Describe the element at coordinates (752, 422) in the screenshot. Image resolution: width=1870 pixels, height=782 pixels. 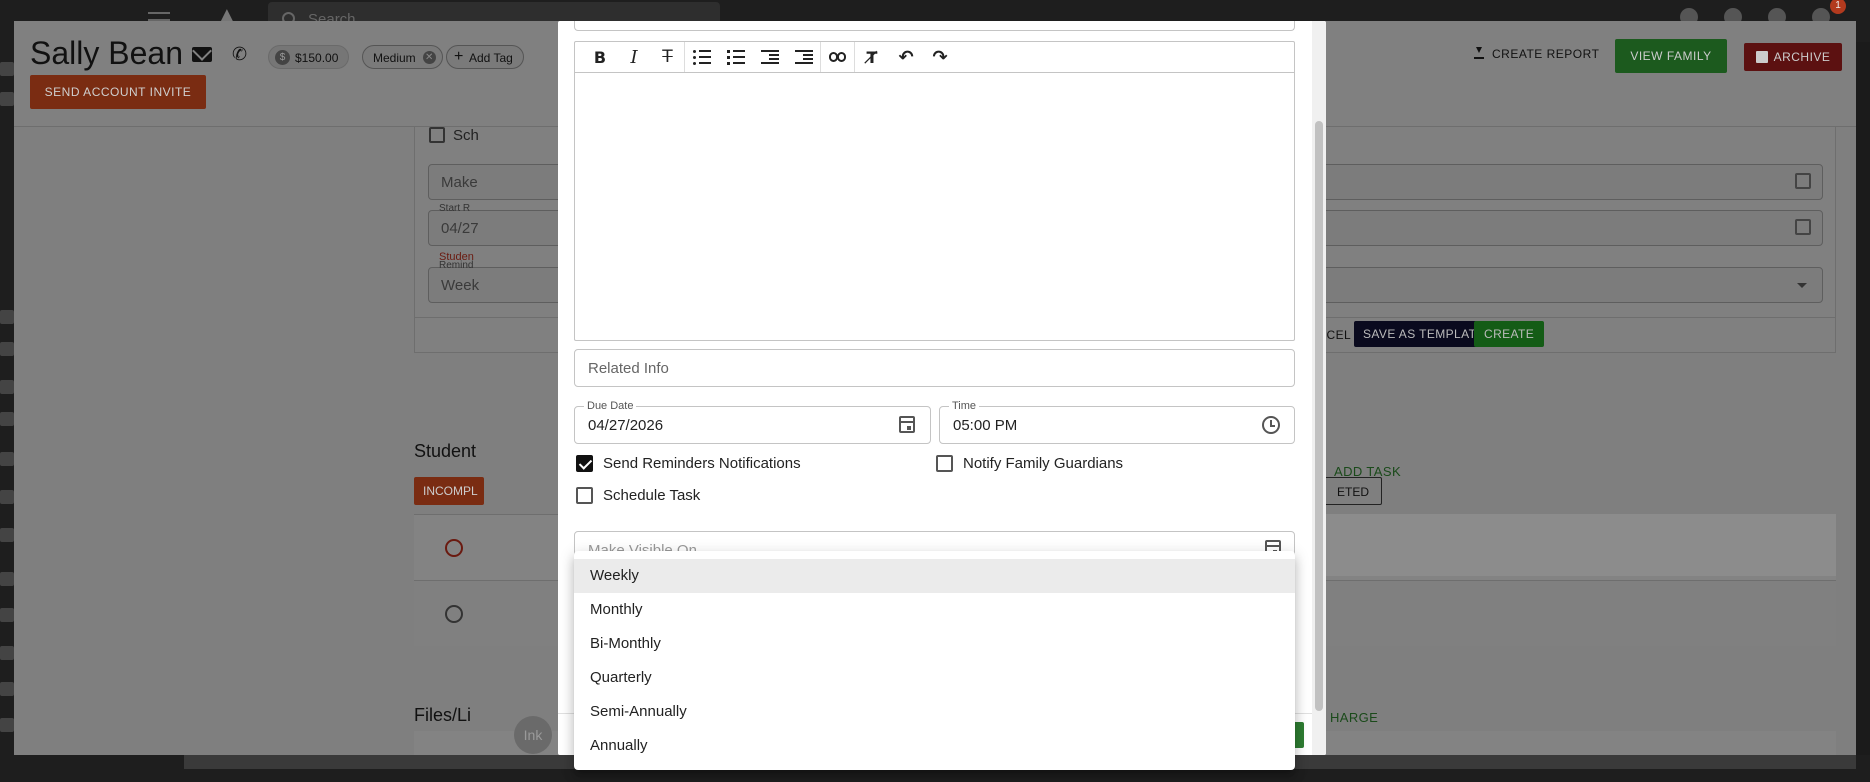
I see `due-date-input: Due Date 04/27/2026` at that location.